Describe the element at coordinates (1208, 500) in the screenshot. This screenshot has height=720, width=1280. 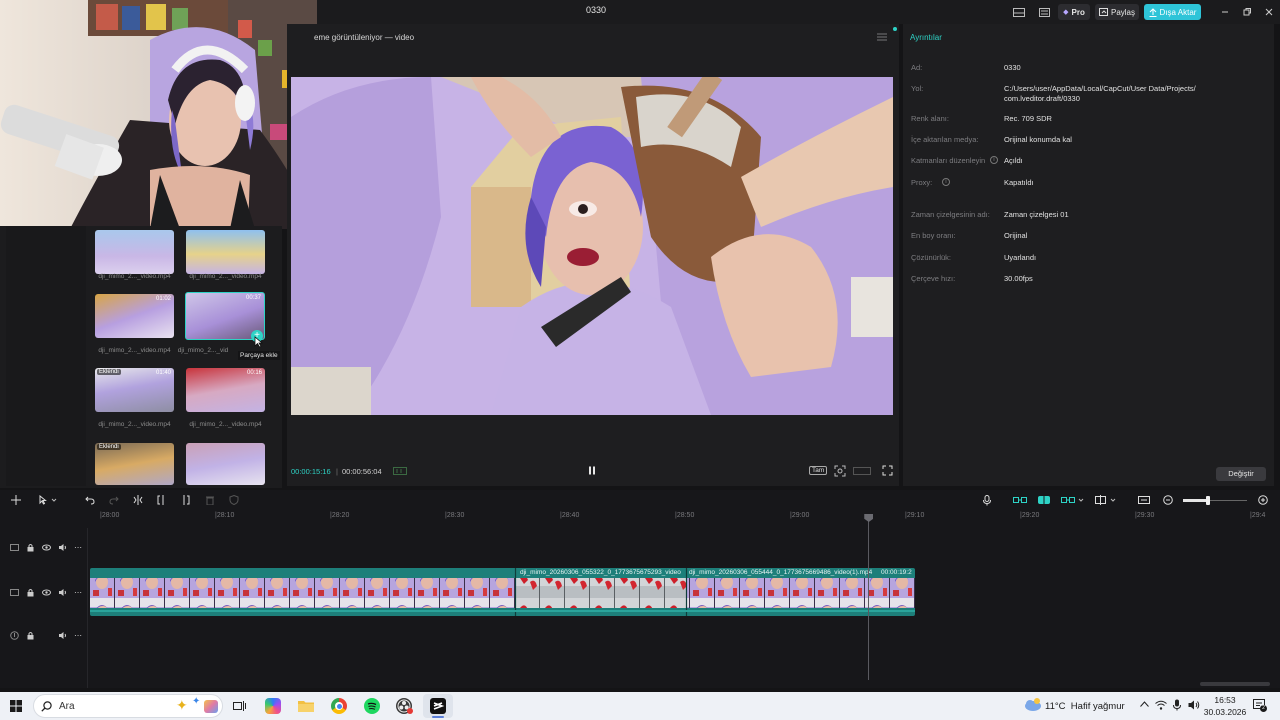
I see `zoom-slider-thumb` at that location.